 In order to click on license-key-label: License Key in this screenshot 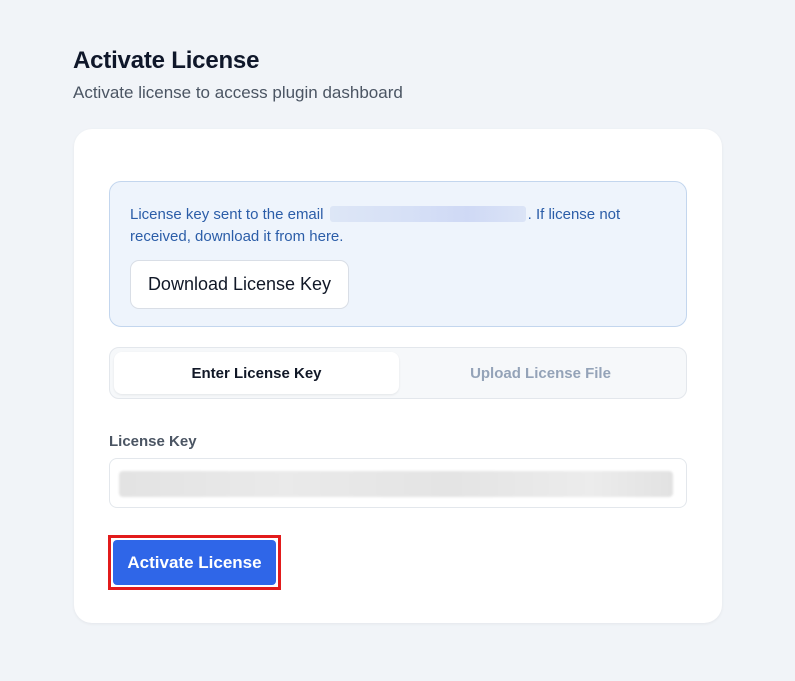, I will do `click(153, 441)`.